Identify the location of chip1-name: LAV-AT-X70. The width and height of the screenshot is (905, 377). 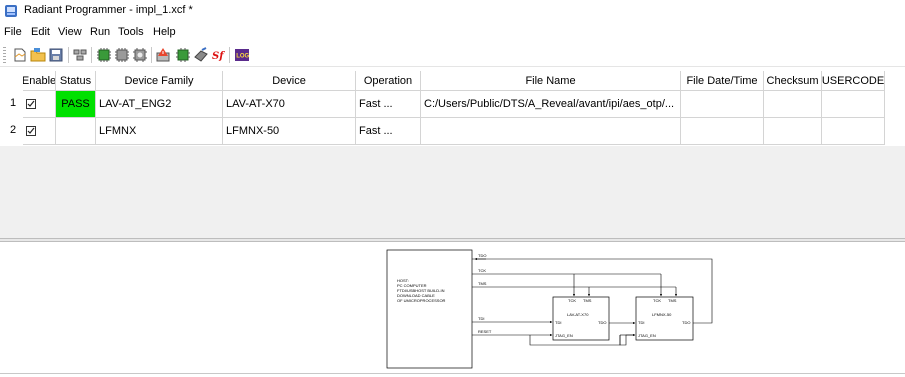
(578, 314).